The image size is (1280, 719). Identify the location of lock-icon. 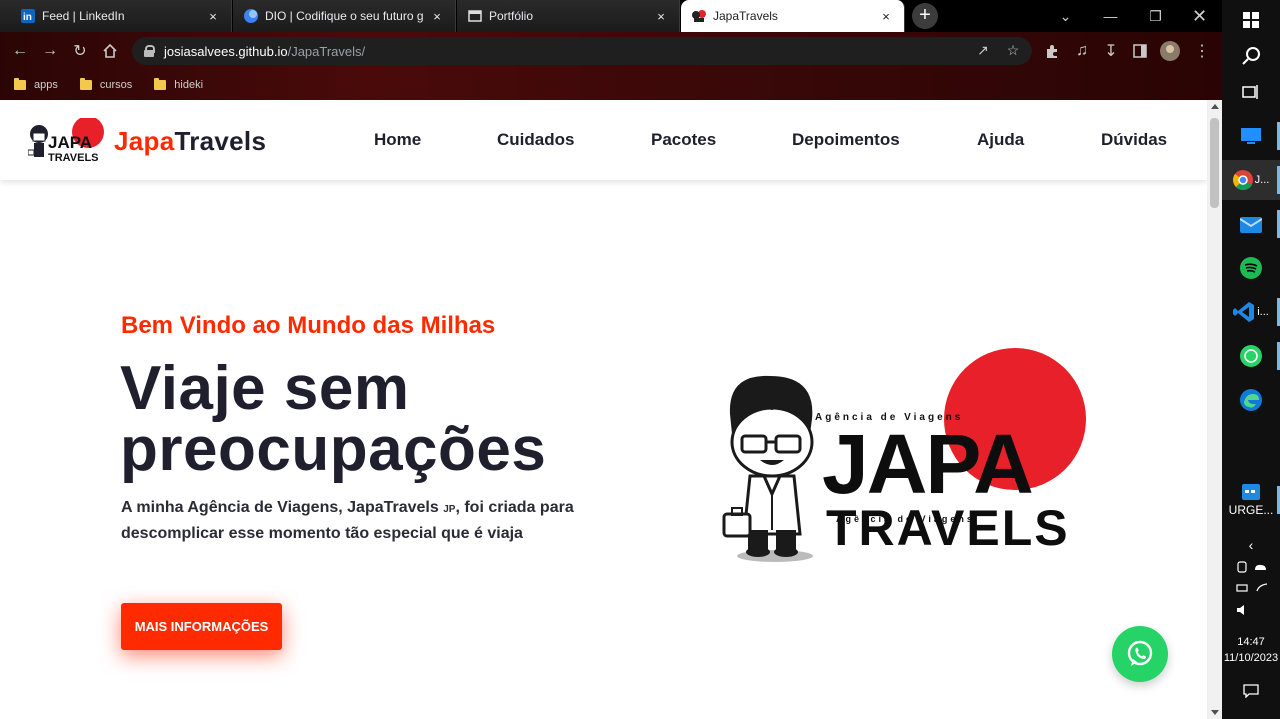
(149, 51).